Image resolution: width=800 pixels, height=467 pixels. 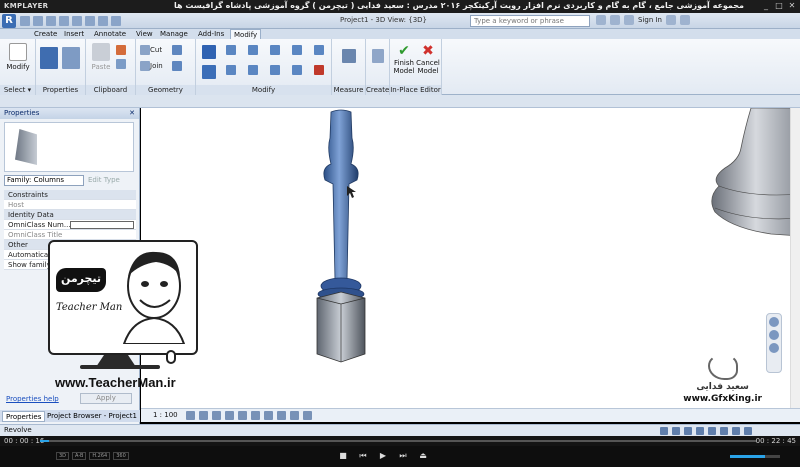 What do you see at coordinates (177, 66) in the screenshot?
I see `paint-icon` at bounding box center [177, 66].